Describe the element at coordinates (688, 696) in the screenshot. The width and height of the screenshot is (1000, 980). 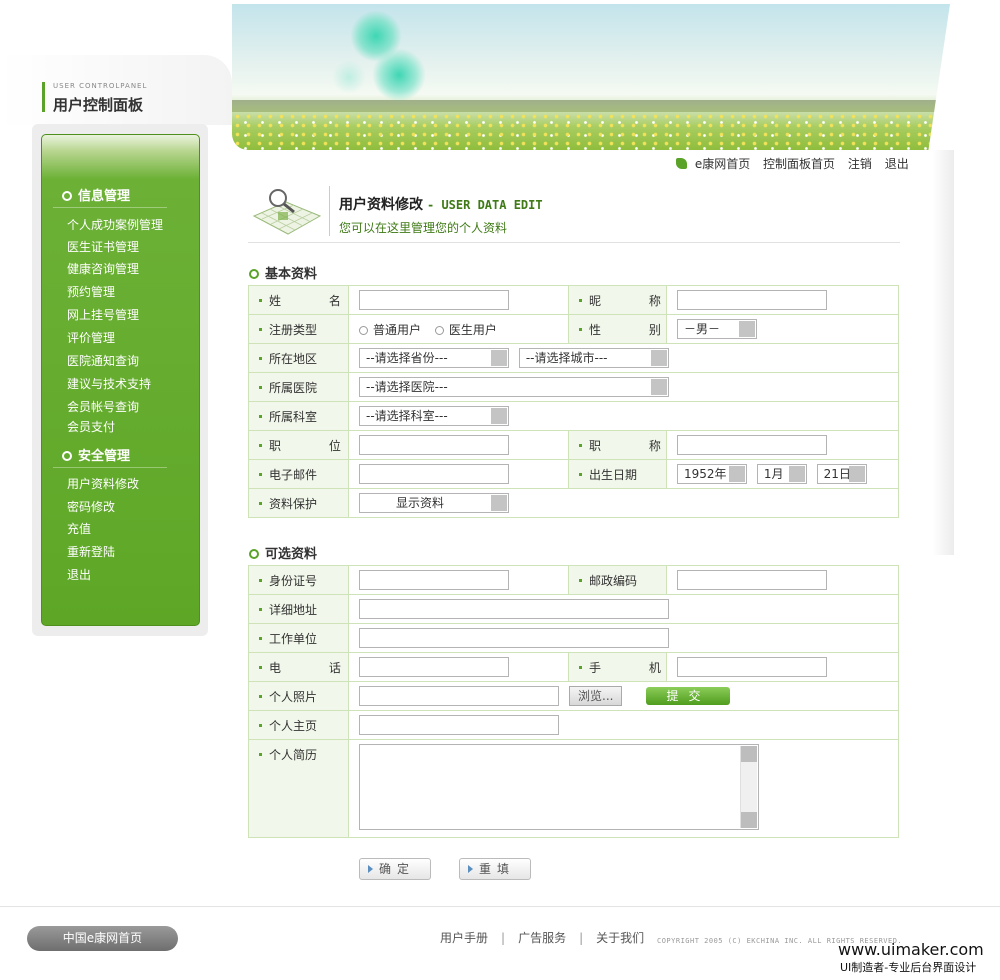
I see `upload-submit-button: 提交` at that location.